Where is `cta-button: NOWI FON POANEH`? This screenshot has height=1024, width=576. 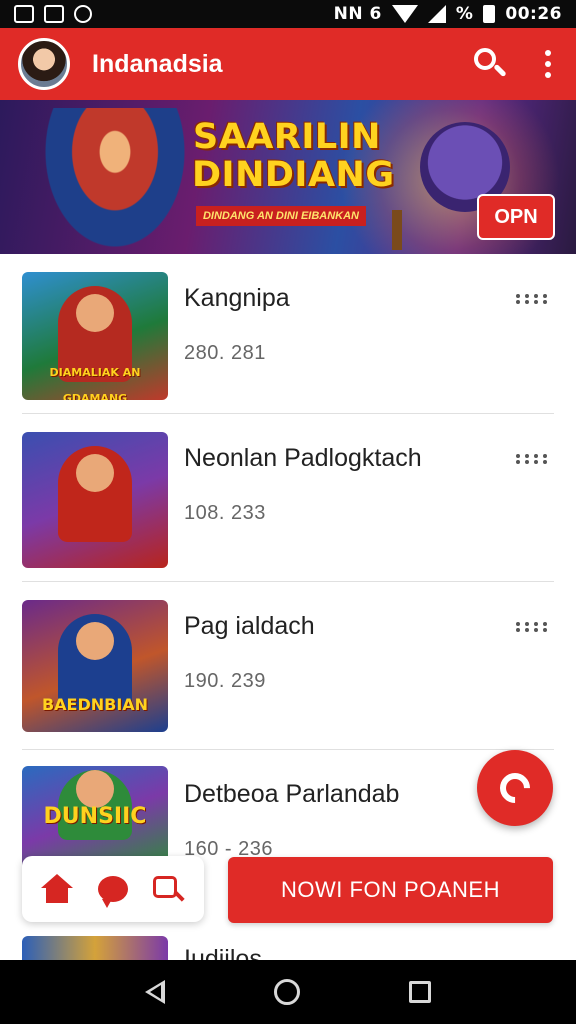 cta-button: NOWI FON POANEH is located at coordinates (390, 890).